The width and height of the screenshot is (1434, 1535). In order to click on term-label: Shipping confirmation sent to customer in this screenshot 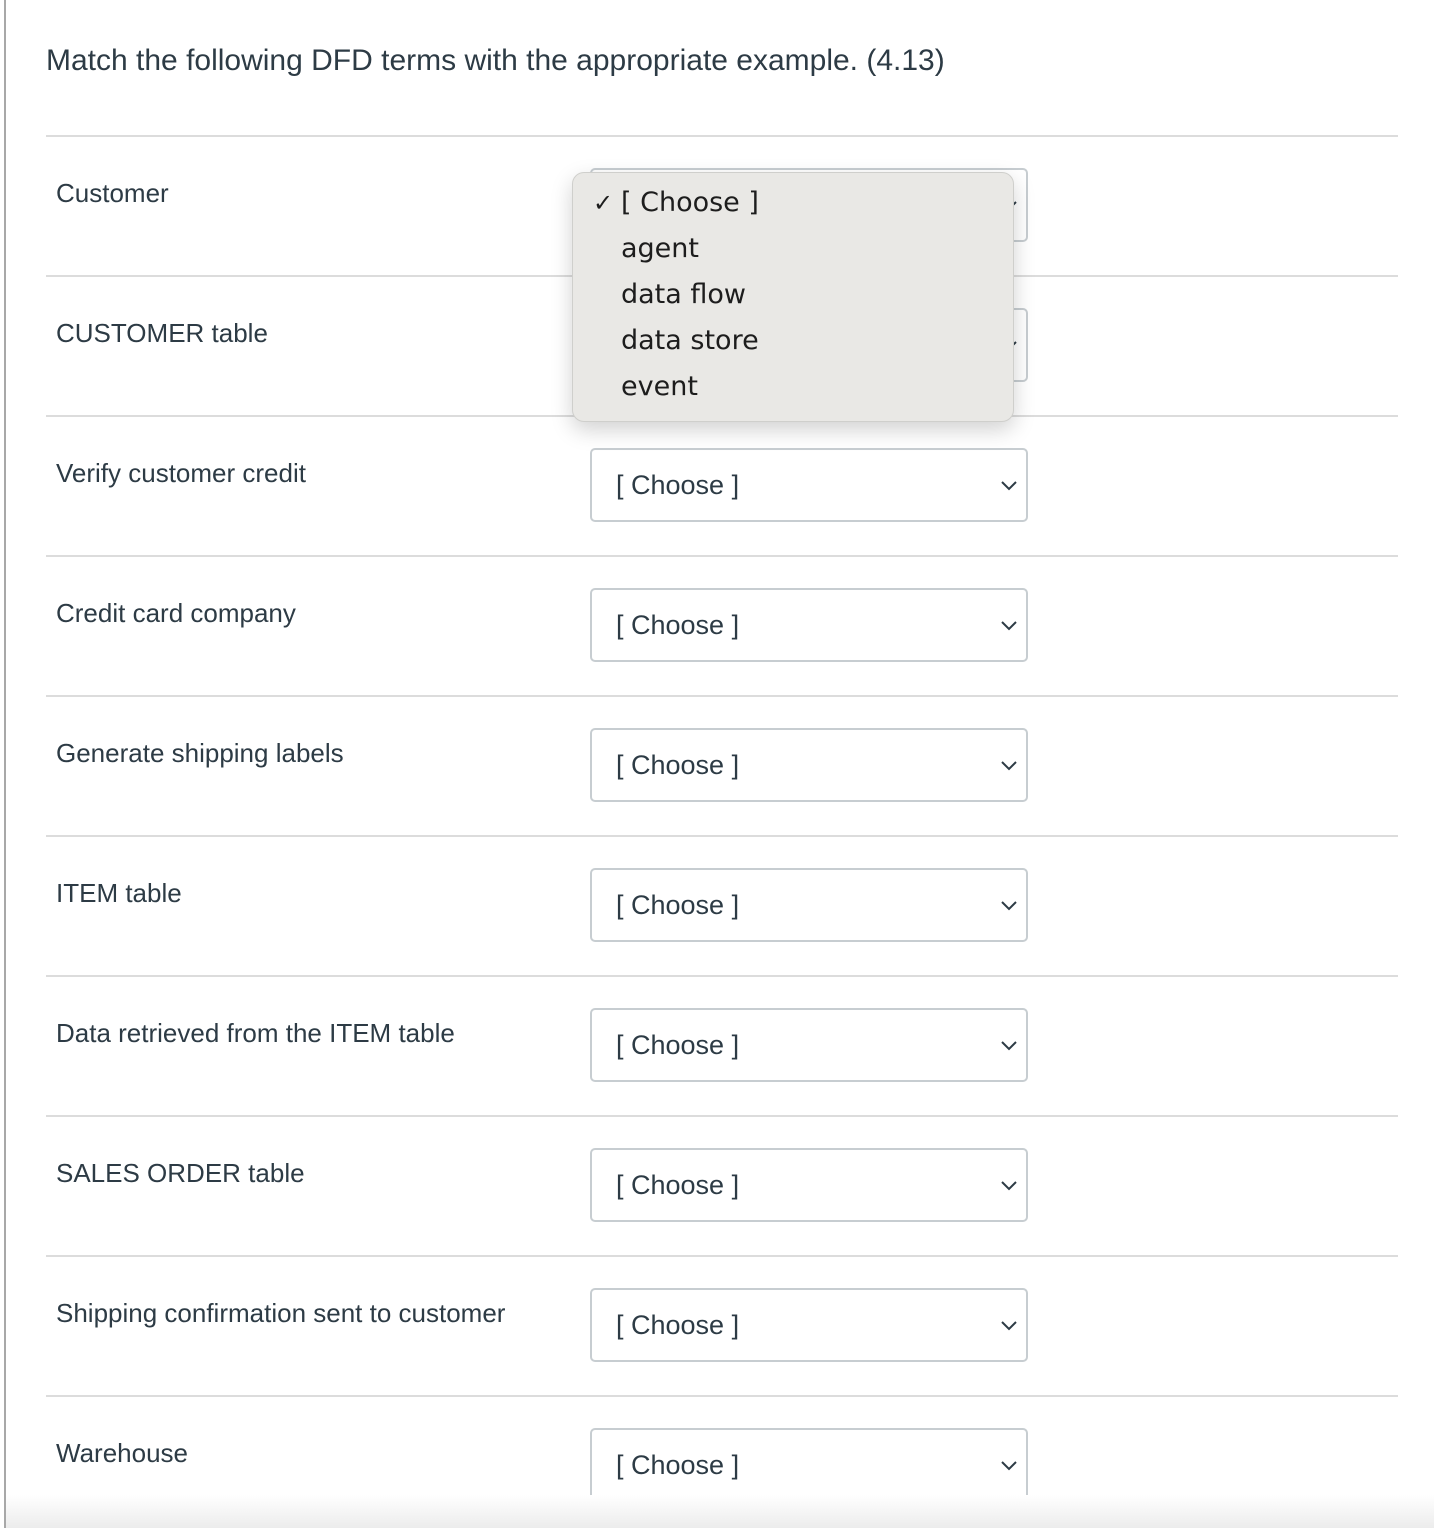, I will do `click(281, 1313)`.